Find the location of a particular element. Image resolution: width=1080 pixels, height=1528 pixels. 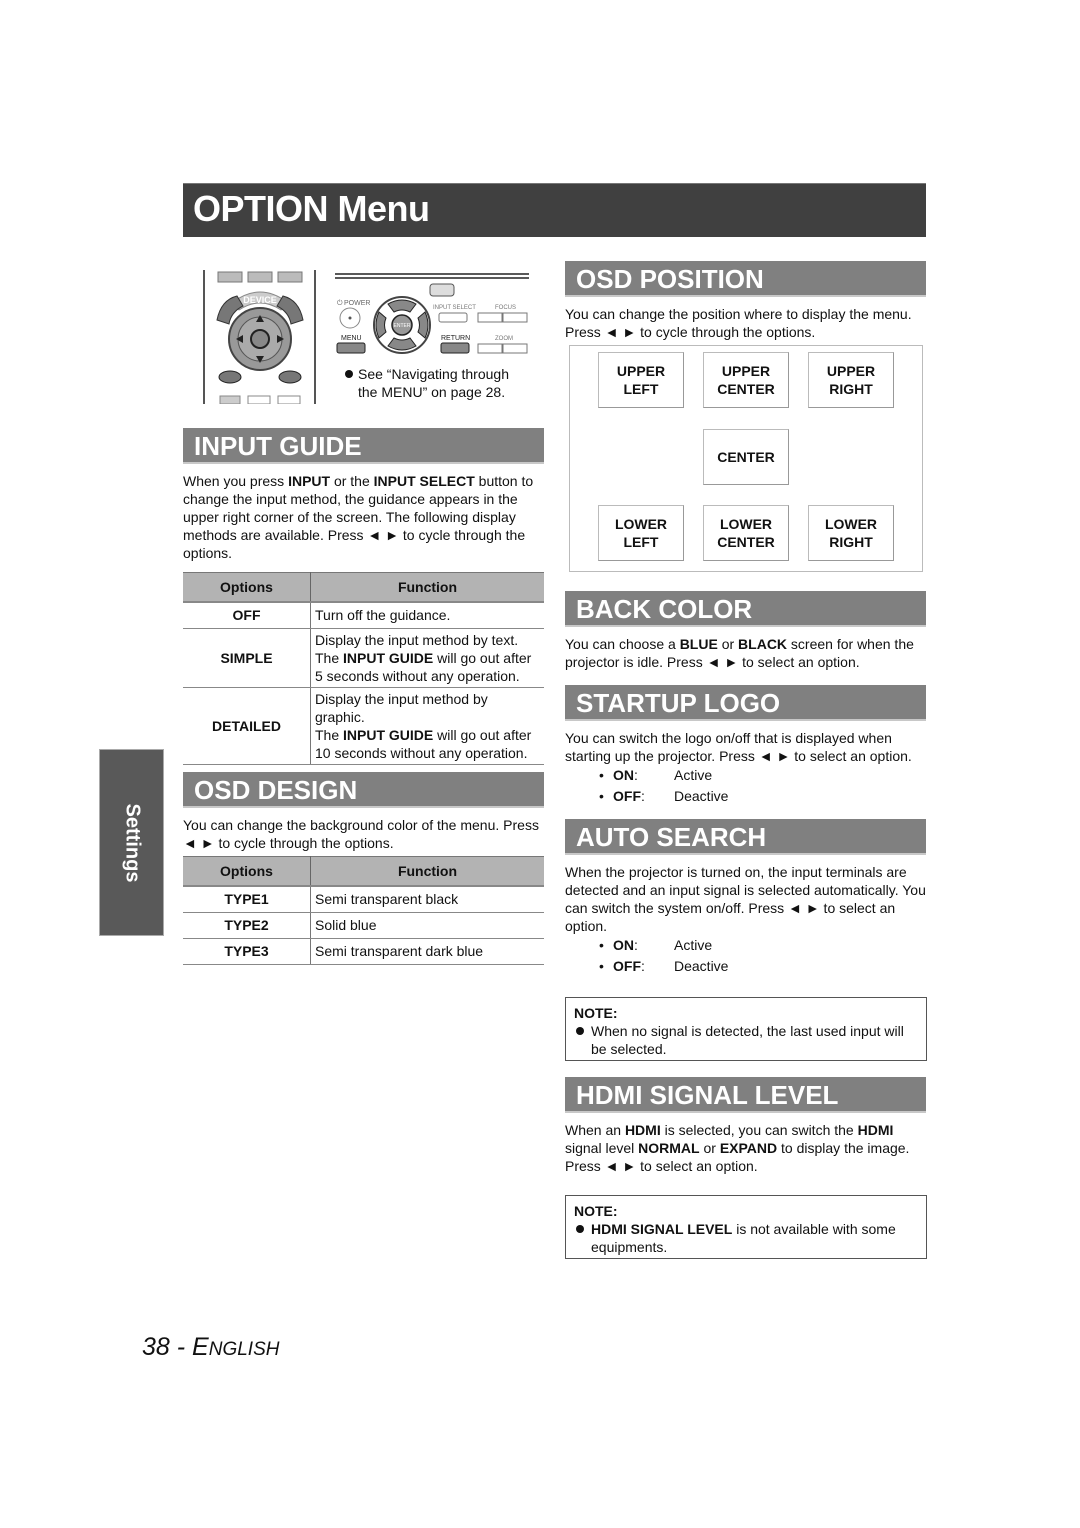

input-guide-heading: INPUT GUIDE is located at coordinates (363, 446).